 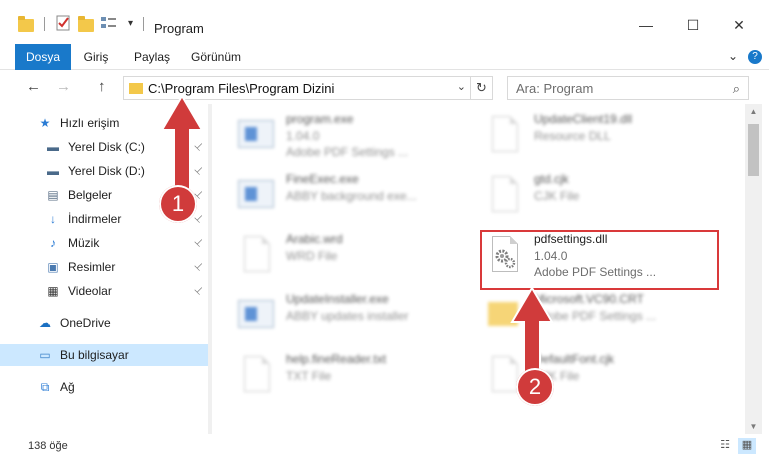 What do you see at coordinates (178, 204) in the screenshot?
I see `step-1-badge: 1` at bounding box center [178, 204].